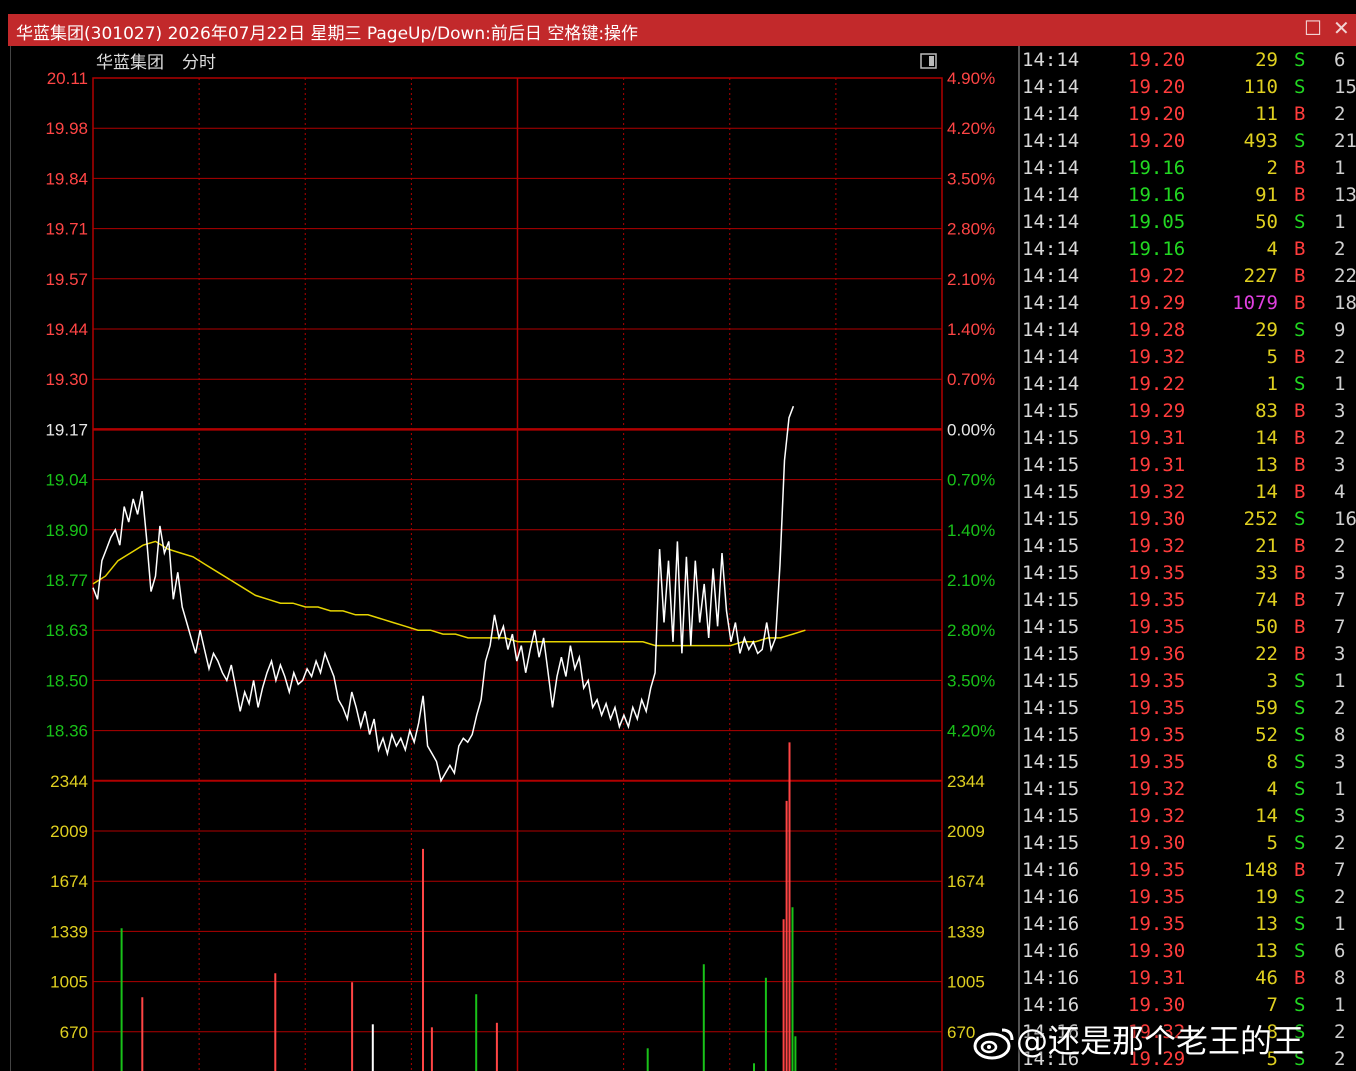 This screenshot has width=1356, height=1071. I want to click on tick-row: 14:15 19.35 3 S 1, so click(1188, 681).